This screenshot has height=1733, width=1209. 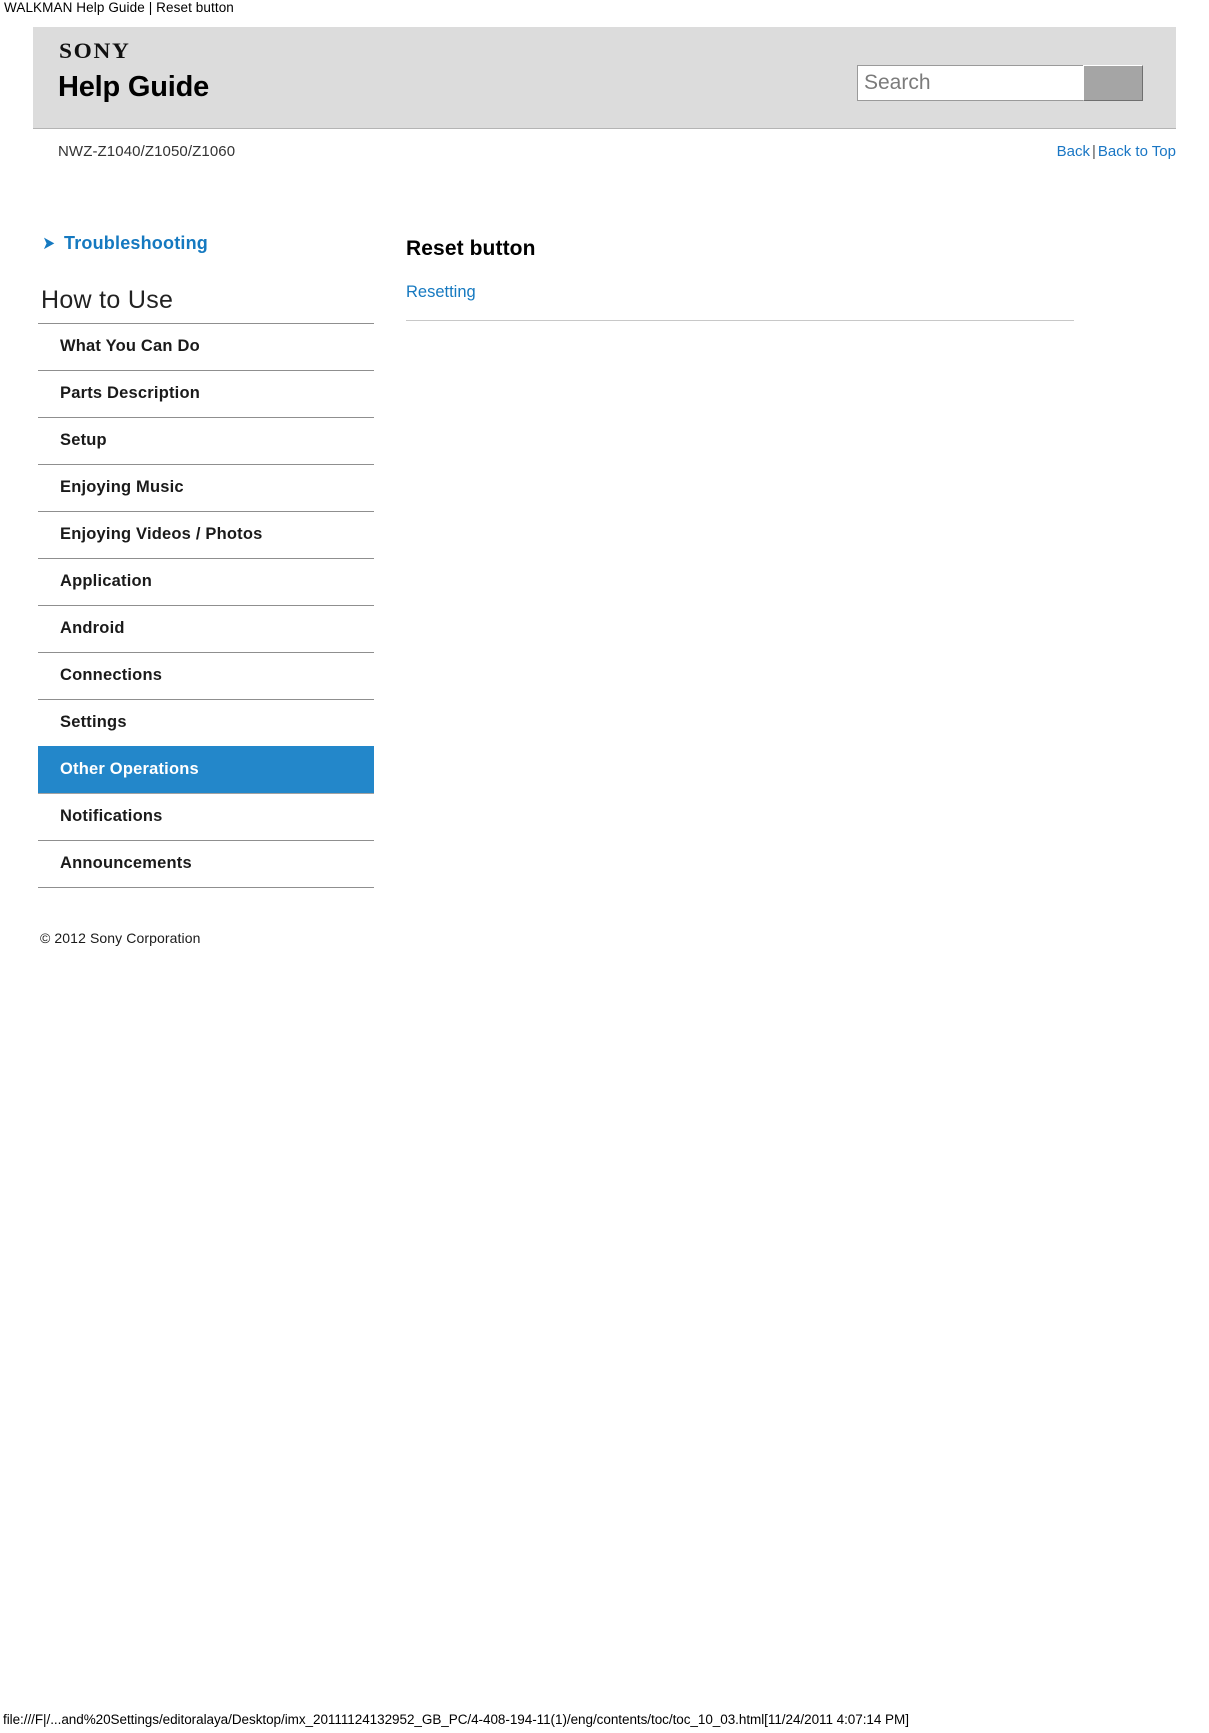 I want to click on sidebar-item-android: Android, so click(x=206, y=628).